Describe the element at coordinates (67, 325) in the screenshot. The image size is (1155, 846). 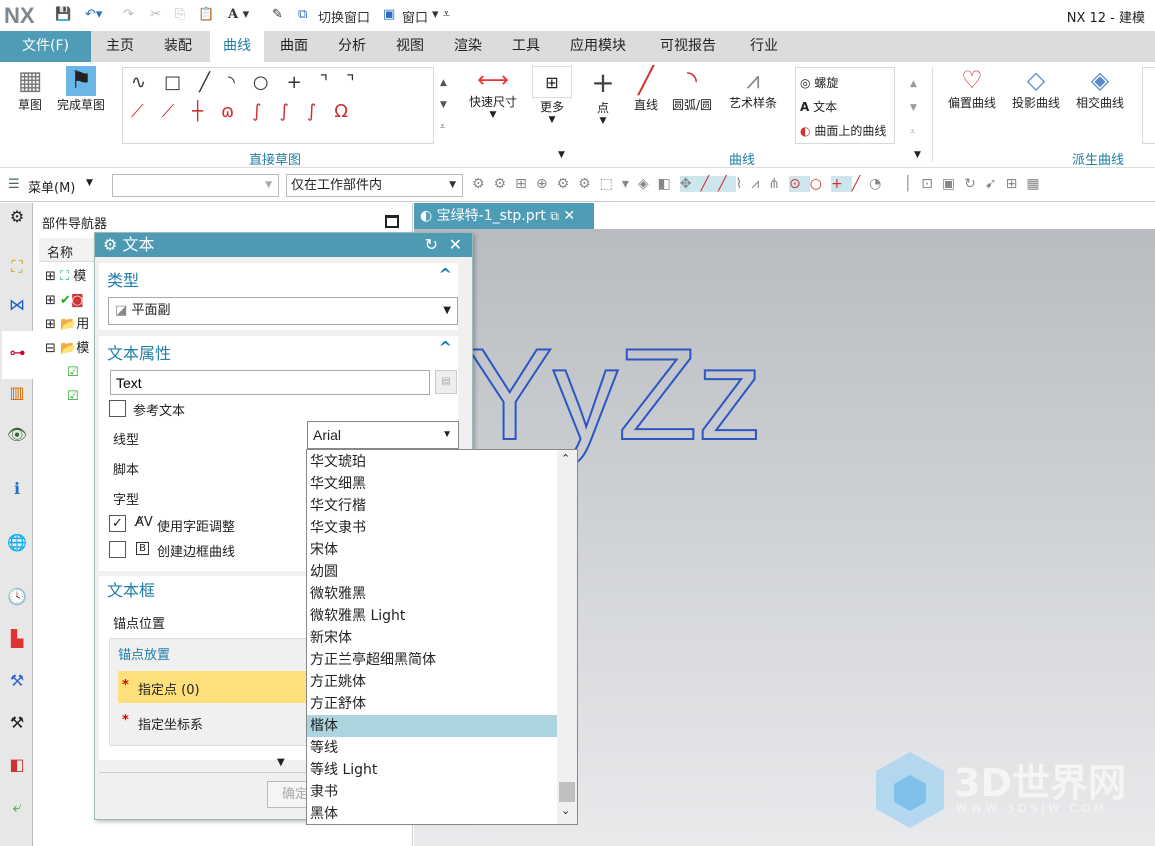
I see `tree-row: ⊞ 📂用` at that location.